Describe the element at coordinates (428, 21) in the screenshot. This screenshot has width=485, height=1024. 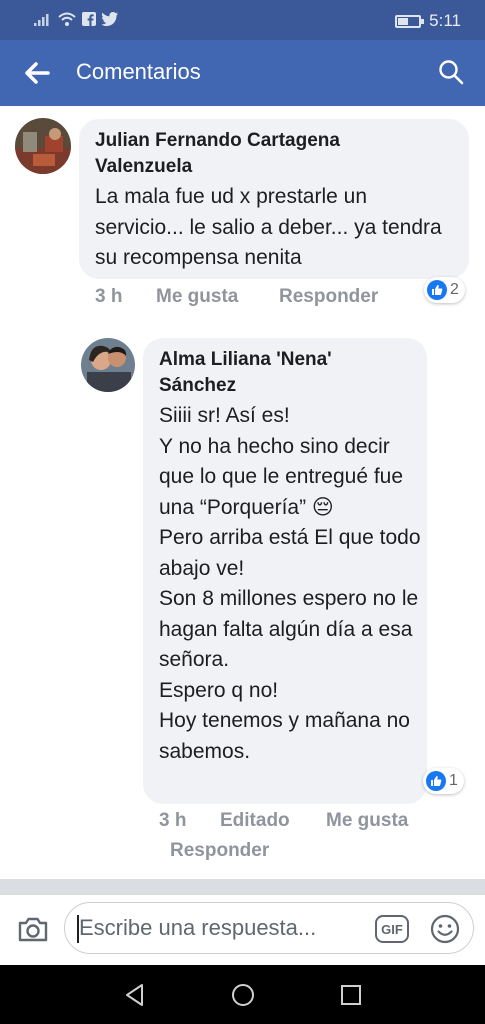
I see `status-icons-right: 5:11` at that location.